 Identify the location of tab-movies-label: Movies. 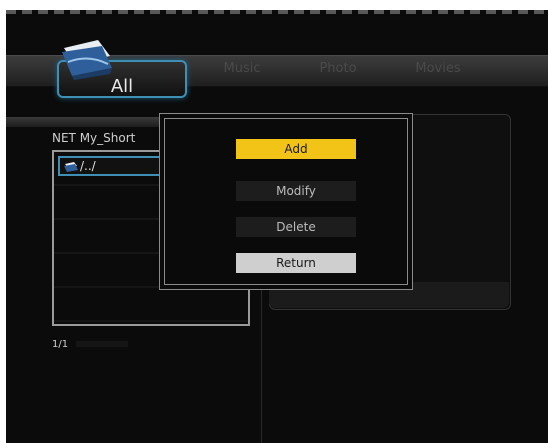
(438, 68).